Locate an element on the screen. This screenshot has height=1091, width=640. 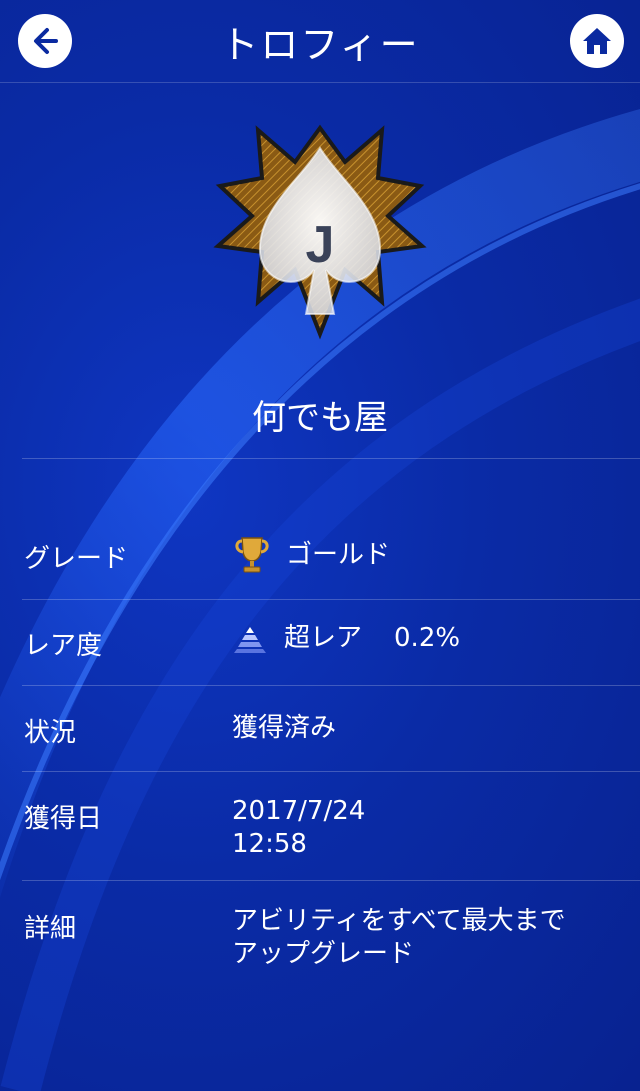
rarity-percent: 0.2% is located at coordinates (427, 638).